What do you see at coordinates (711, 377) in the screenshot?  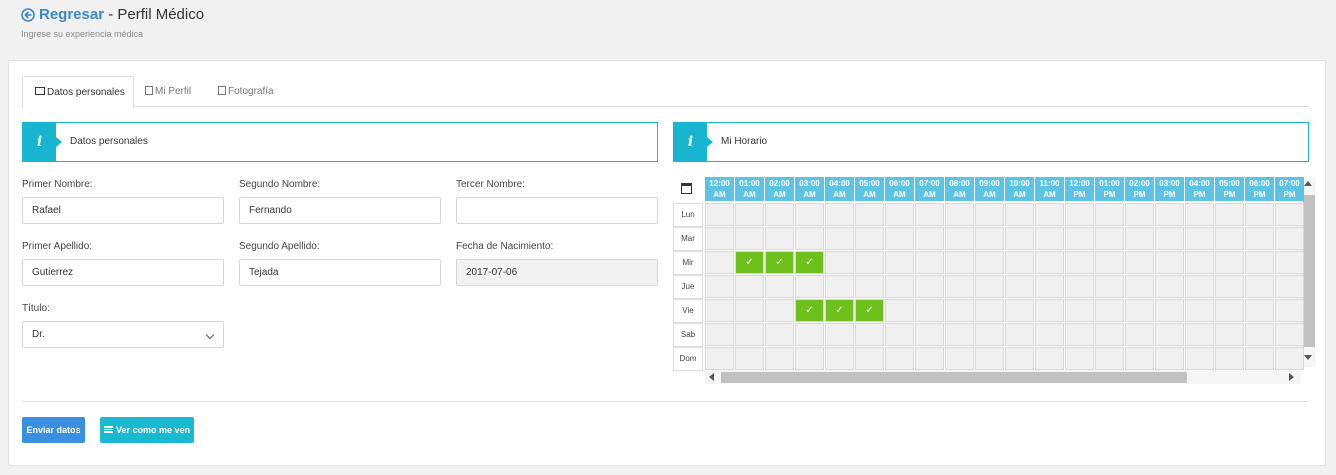 I see `scroll-left-icon` at bounding box center [711, 377].